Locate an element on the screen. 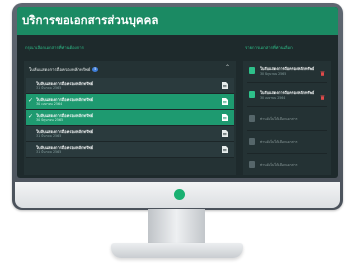 The height and width of the screenshot is (273, 353). monitor-stand-base is located at coordinates (177, 250).